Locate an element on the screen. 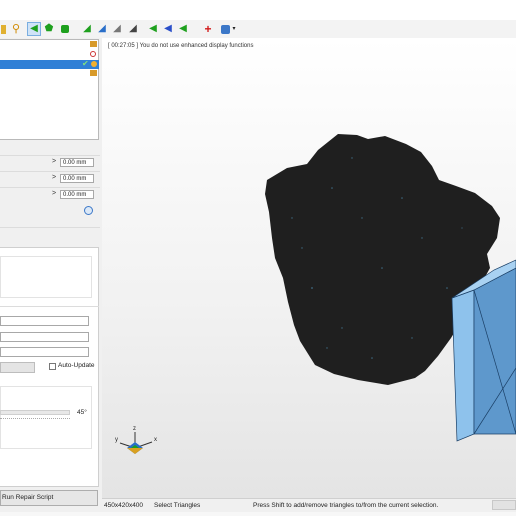  info-box is located at coordinates (46, 277).